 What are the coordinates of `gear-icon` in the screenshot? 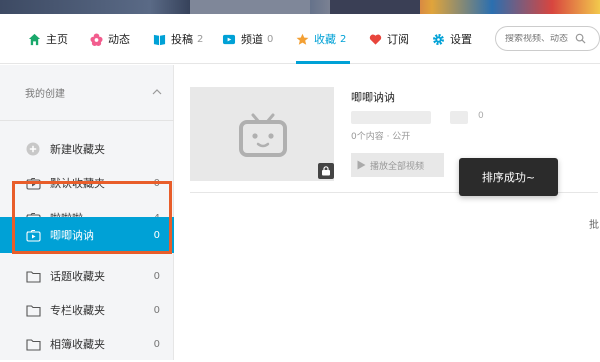 It's located at (438, 39).